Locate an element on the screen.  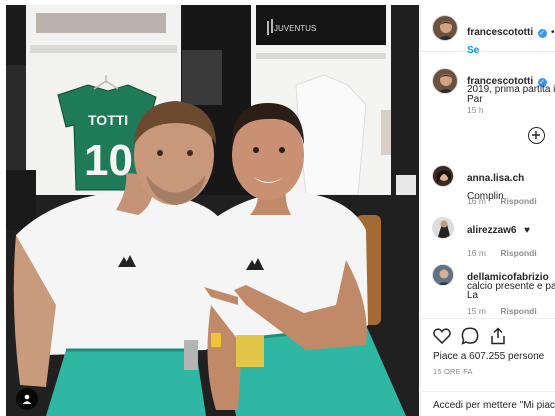
comment-text-line2: calcio presente e pas is located at coordinates (511, 286).